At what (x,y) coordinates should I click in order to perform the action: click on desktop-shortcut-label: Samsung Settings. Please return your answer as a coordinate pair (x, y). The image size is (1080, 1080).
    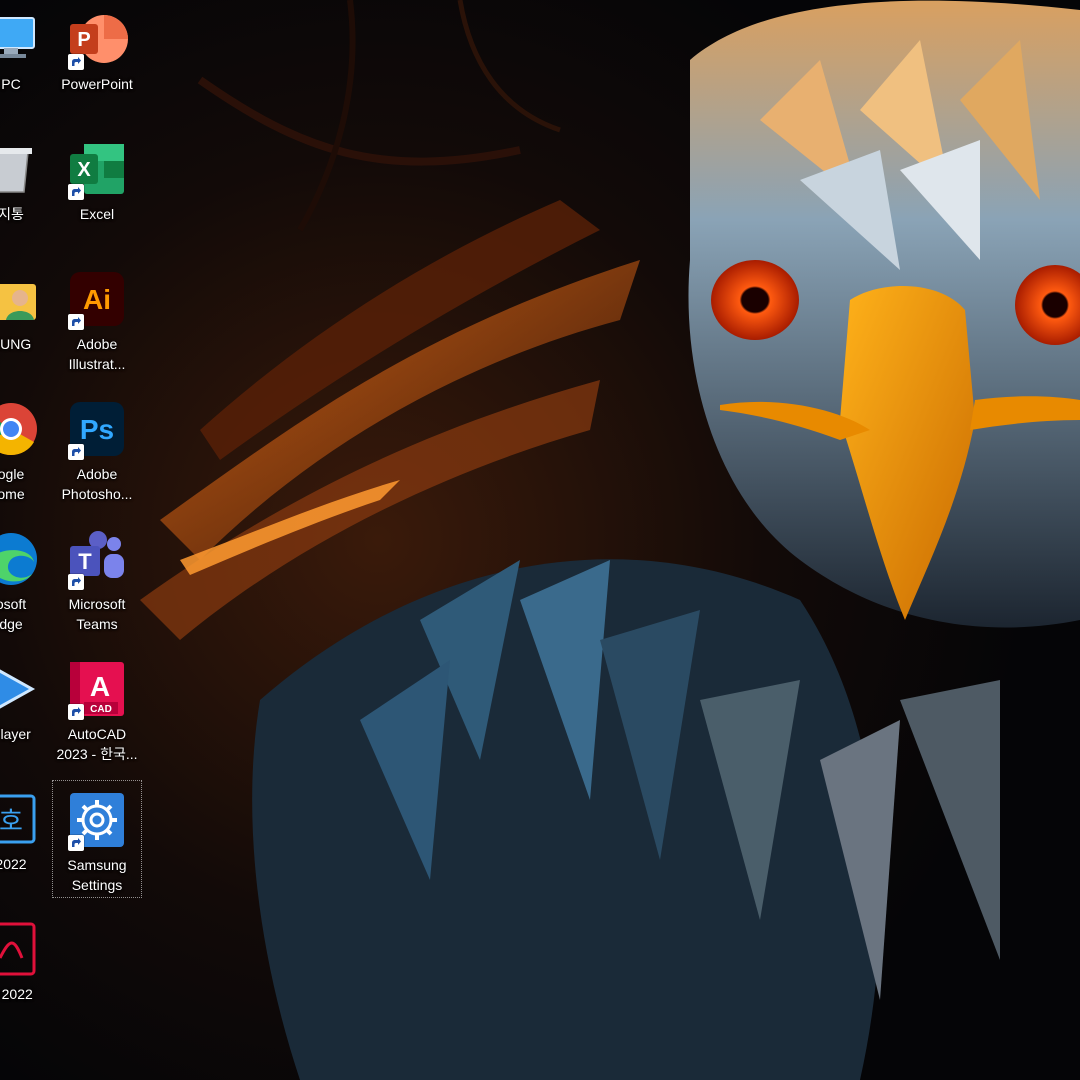
    Looking at the image, I should click on (97, 875).